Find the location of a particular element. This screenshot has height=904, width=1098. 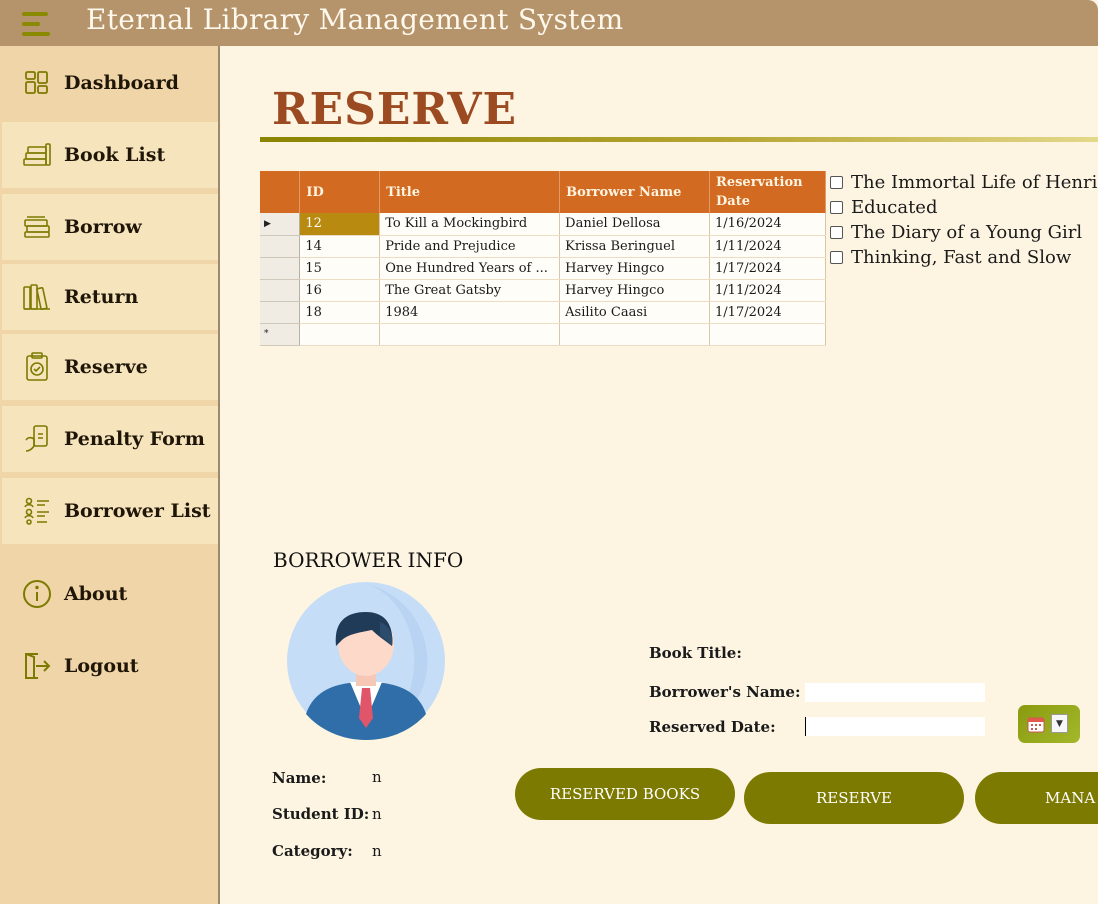

checklist-item: The Diary of a Young Girl is located at coordinates (964, 232).